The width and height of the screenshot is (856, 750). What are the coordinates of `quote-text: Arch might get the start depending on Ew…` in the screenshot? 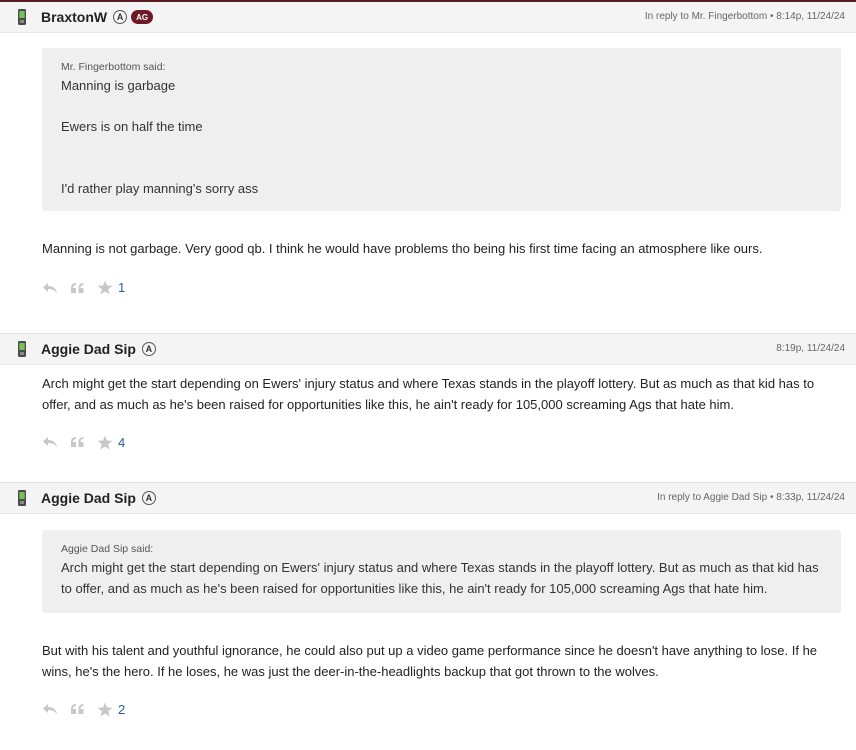 It's located at (440, 578).